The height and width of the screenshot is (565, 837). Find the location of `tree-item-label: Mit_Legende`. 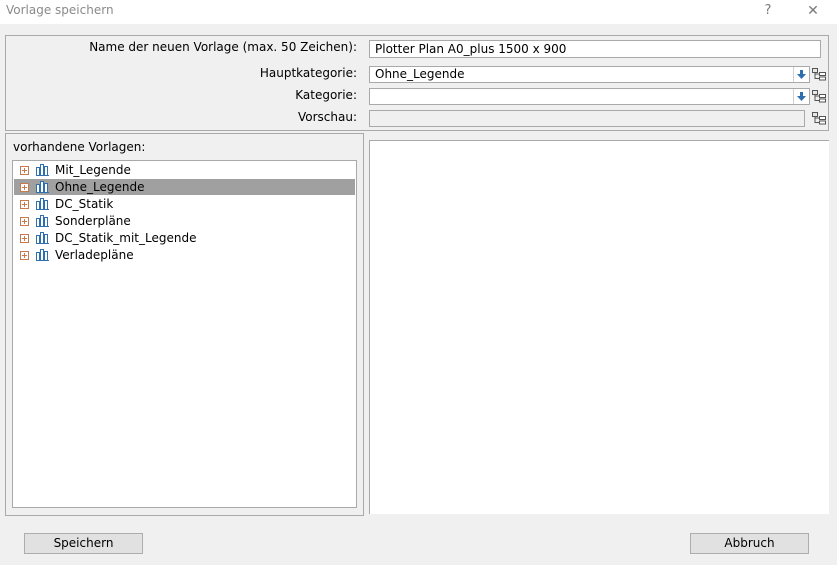

tree-item-label: Mit_Legende is located at coordinates (93, 170).